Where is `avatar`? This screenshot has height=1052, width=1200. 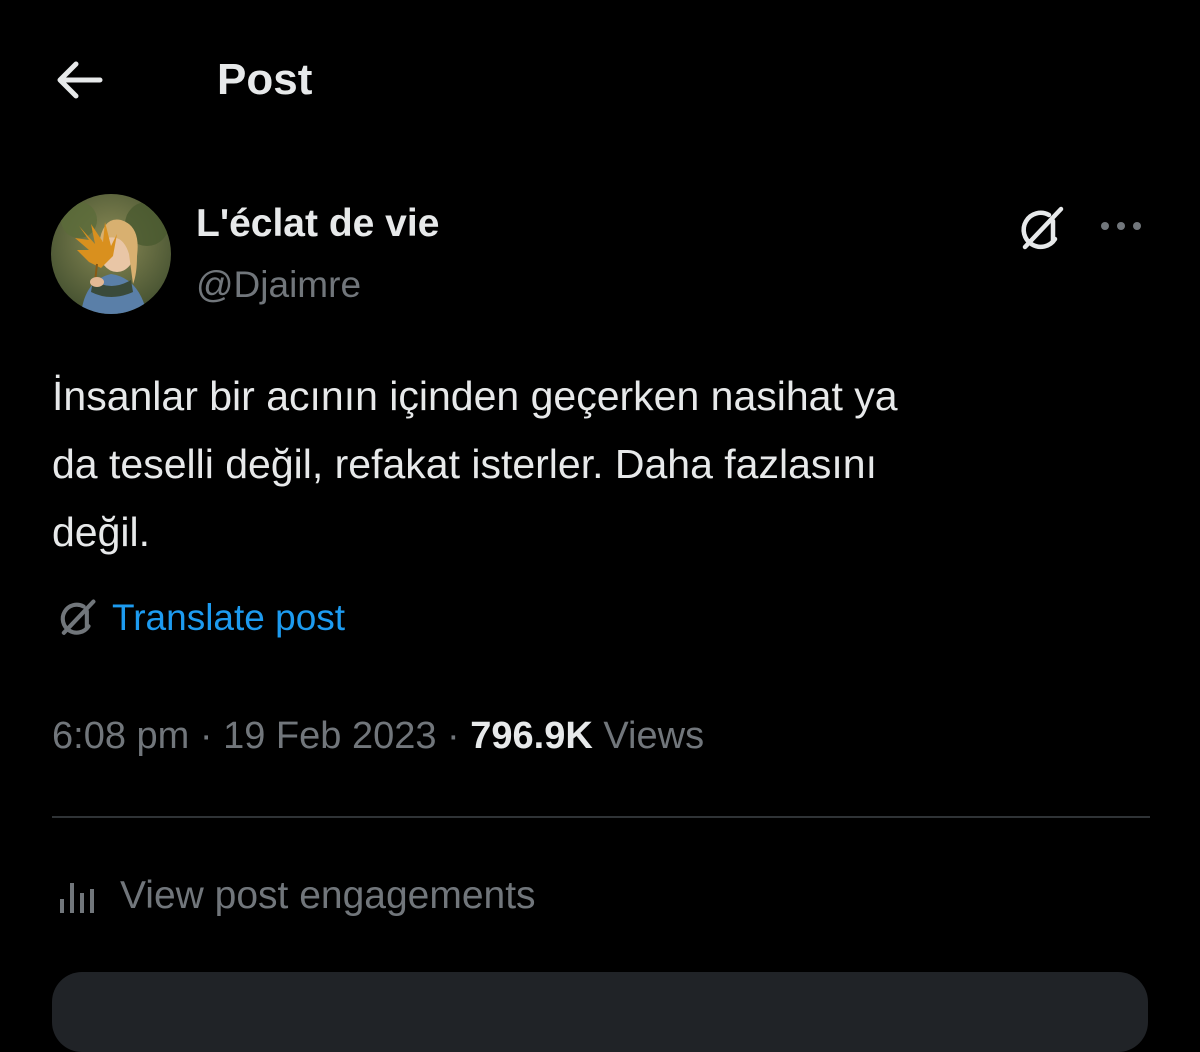
avatar is located at coordinates (111, 254).